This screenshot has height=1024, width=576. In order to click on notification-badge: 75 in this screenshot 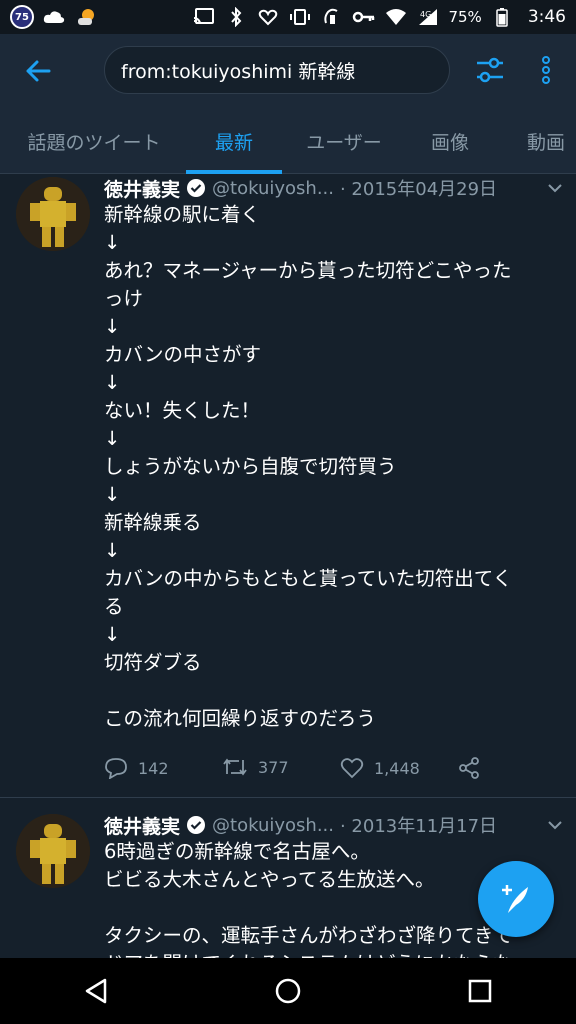, I will do `click(22, 17)`.